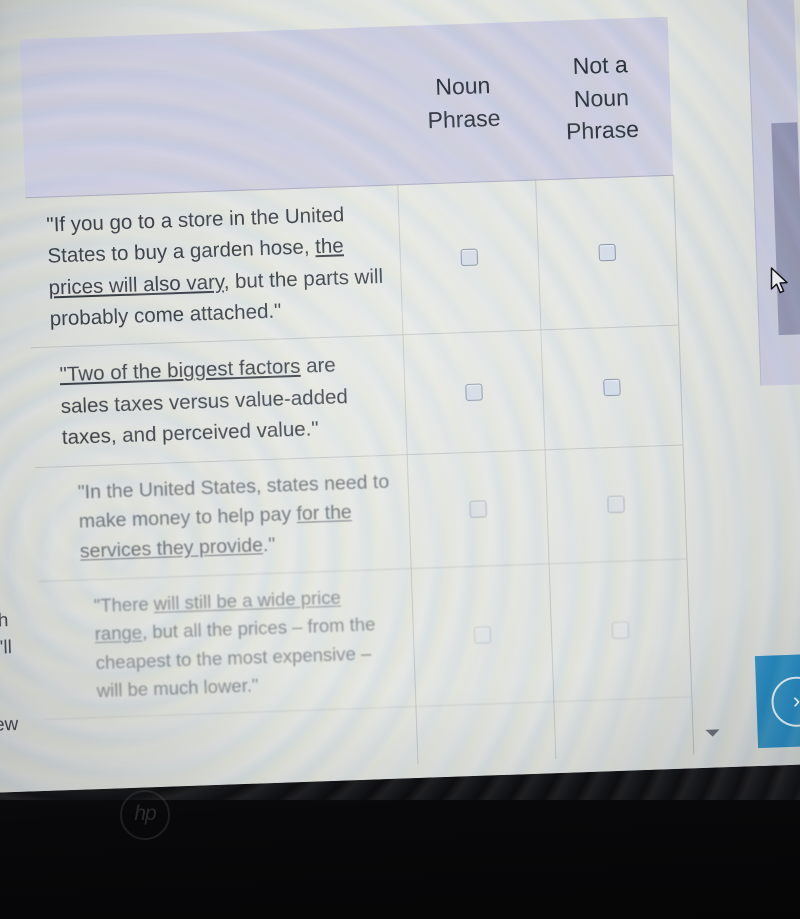 The width and height of the screenshot is (800, 919). I want to click on header-noun-phrase-line2: Phrase, so click(464, 119).